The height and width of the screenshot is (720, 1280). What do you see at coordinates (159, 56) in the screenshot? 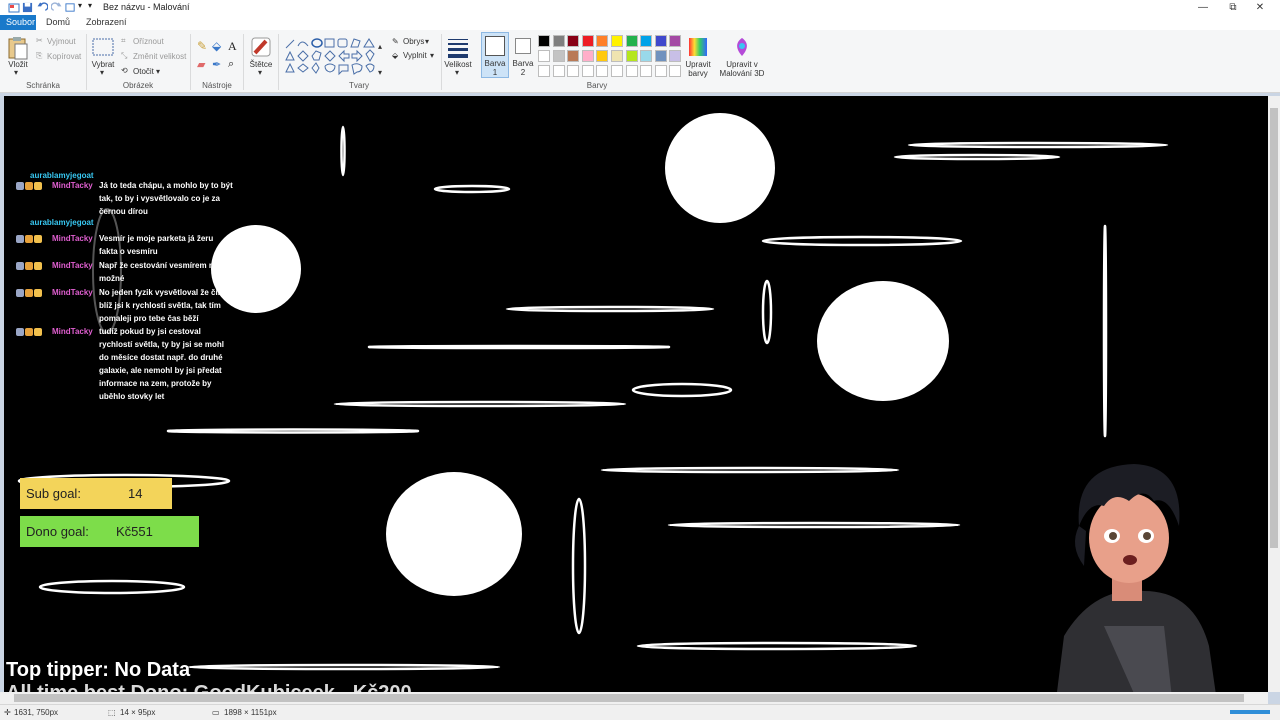
I see `resize-button: Změnit velikost` at bounding box center [159, 56].